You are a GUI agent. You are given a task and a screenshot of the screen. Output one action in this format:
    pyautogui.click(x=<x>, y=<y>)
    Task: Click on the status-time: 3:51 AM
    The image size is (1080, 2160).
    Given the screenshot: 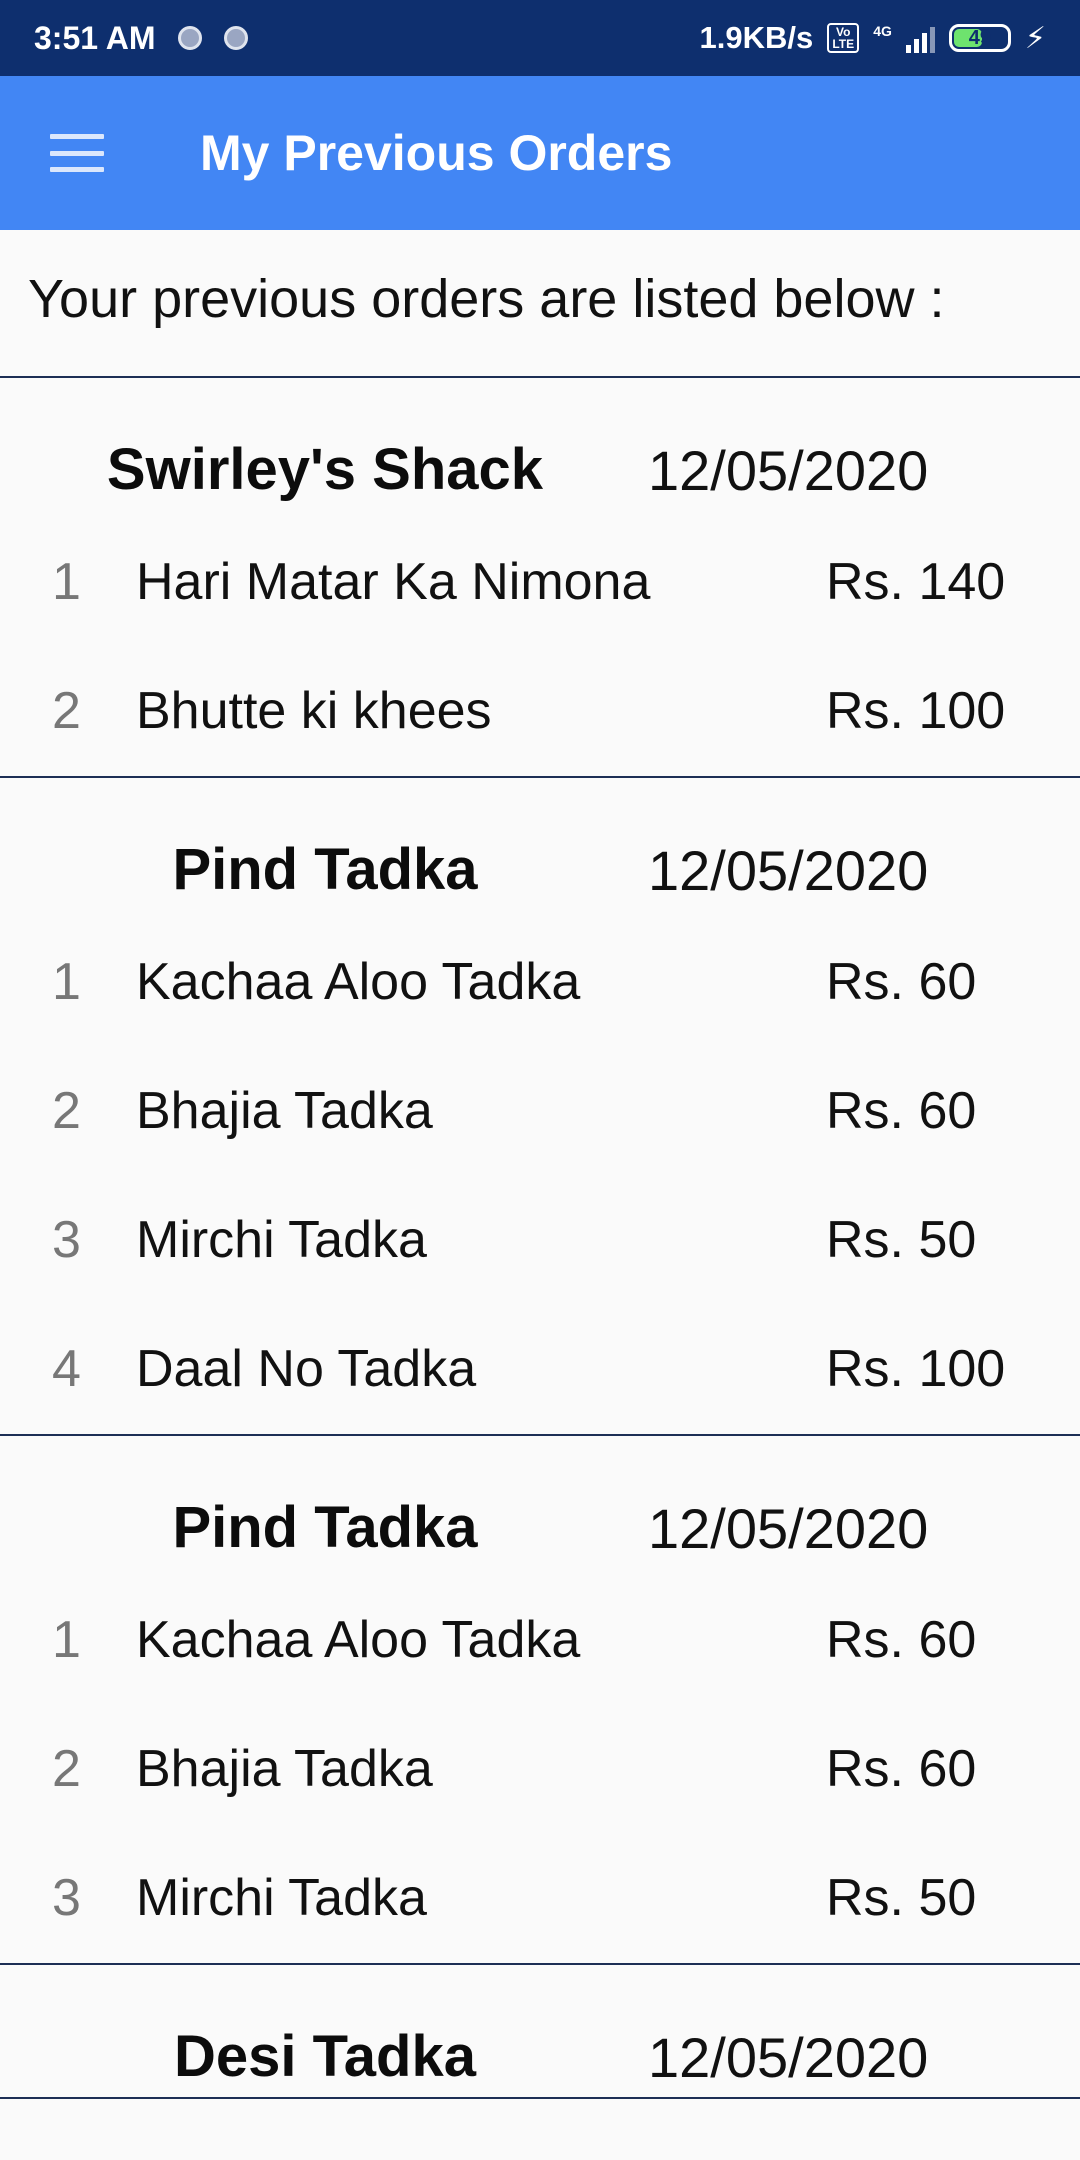 What is the action you would take?
    pyautogui.click(x=95, y=37)
    